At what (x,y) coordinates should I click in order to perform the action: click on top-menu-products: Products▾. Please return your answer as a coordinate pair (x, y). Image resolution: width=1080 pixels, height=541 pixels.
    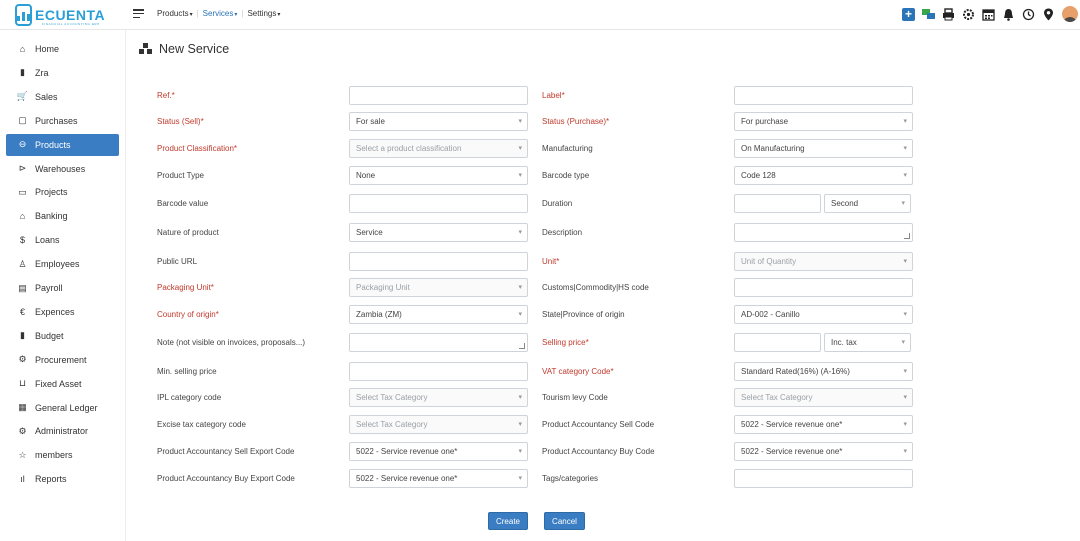
    Looking at the image, I should click on (175, 13).